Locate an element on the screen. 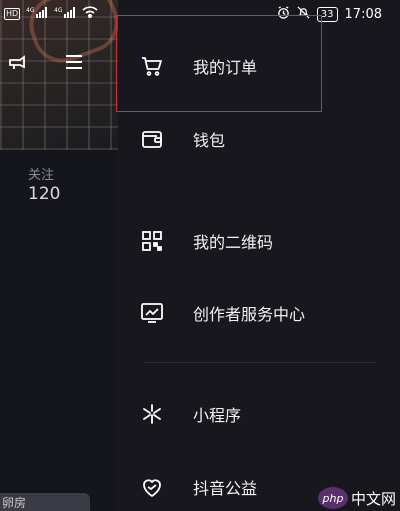 The height and width of the screenshot is (511, 400). charity-heart-icon is located at coordinates (152, 487).